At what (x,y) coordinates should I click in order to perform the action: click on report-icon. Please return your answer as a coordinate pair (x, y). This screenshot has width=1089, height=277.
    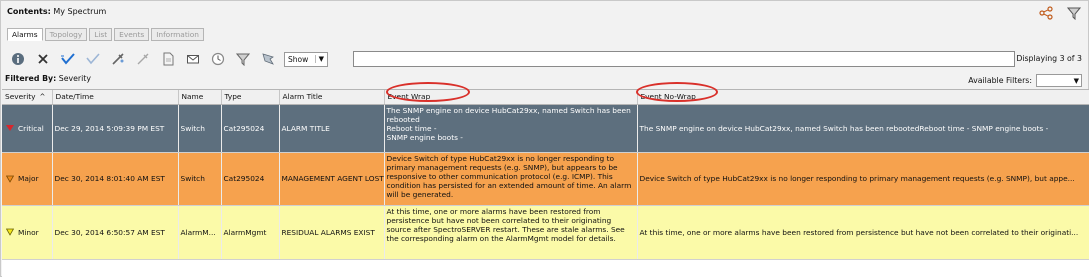
    Looking at the image, I should click on (167, 59).